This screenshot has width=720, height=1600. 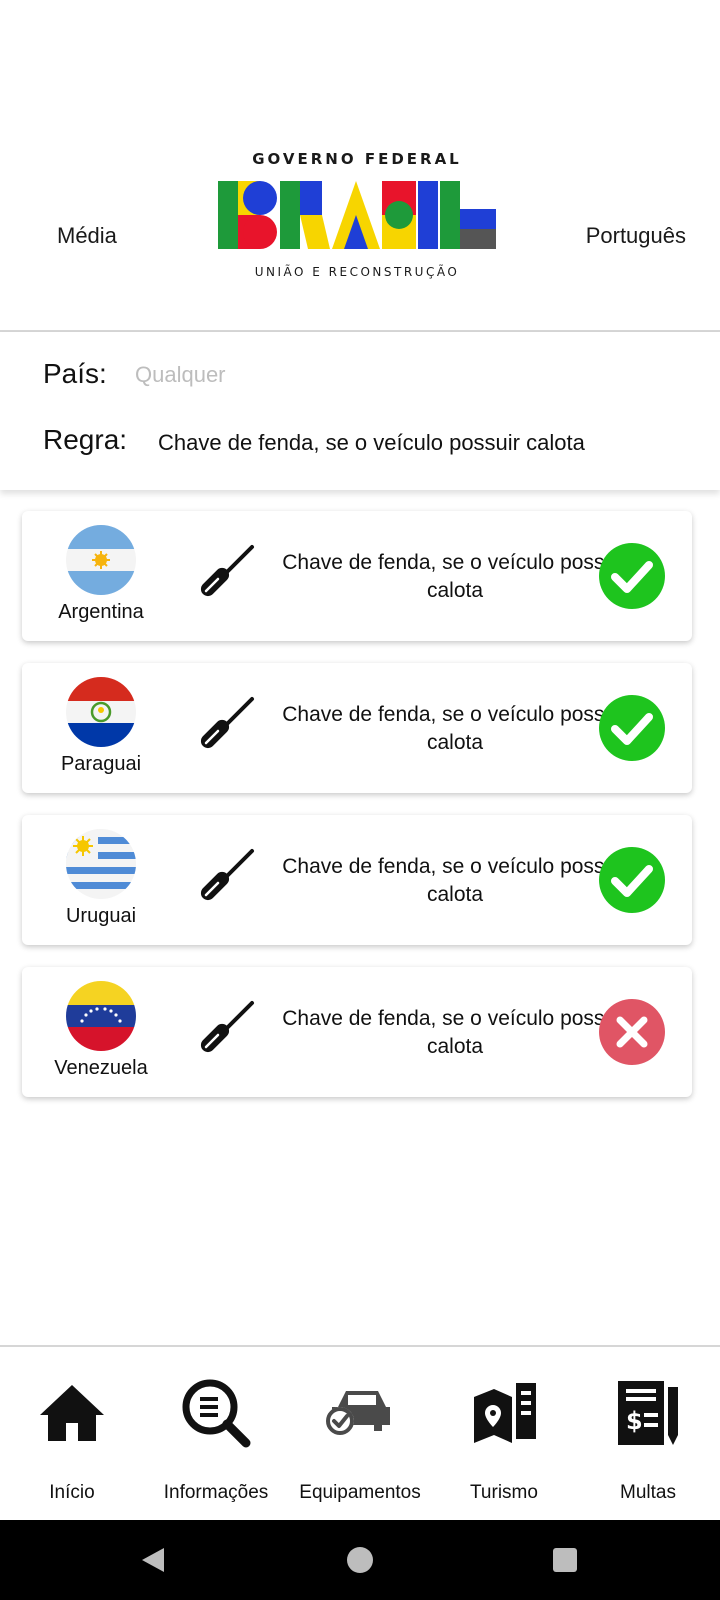 I want to click on nav-item-inicio: Início, so click(x=72, y=1434).